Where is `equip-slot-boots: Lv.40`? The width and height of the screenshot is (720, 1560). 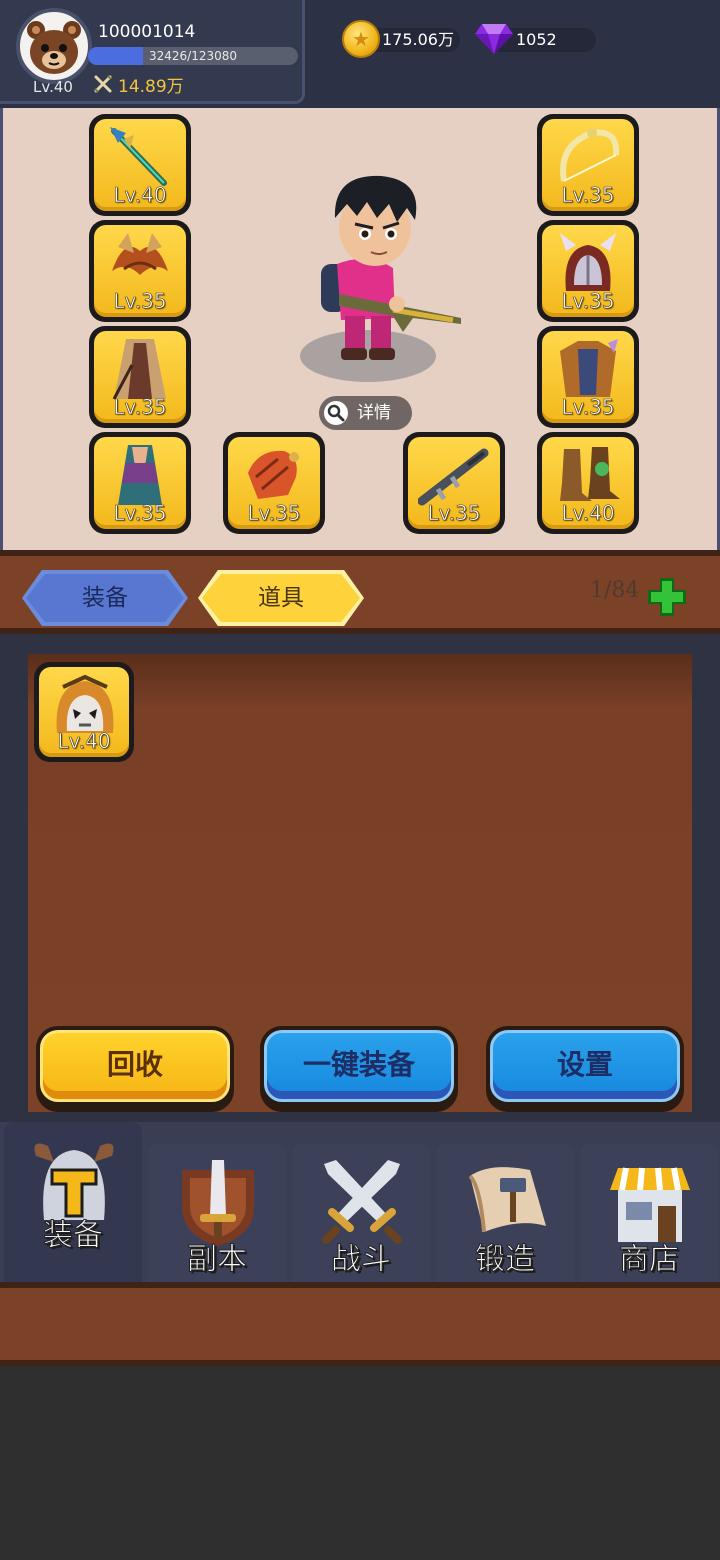 equip-slot-boots: Lv.40 is located at coordinates (588, 483).